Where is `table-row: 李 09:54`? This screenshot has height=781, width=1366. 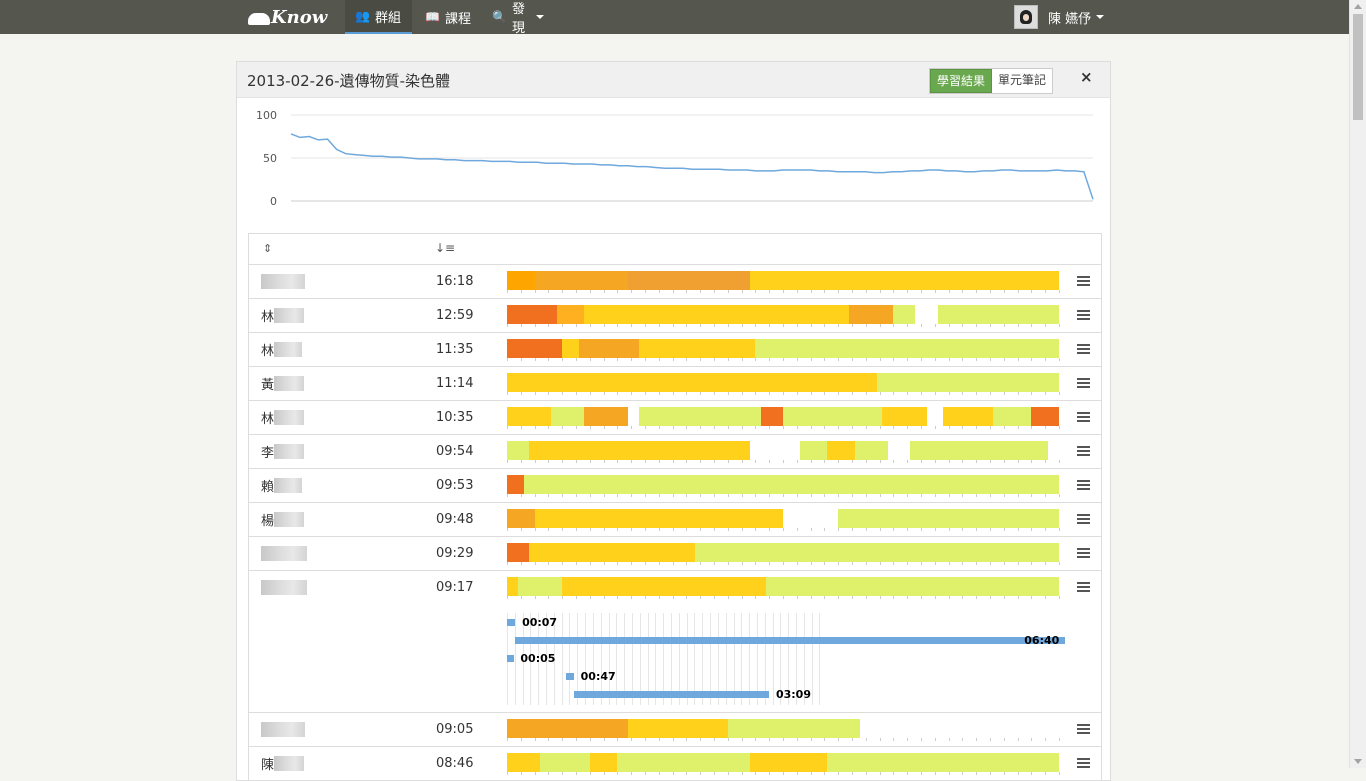 table-row: 李 09:54 is located at coordinates (675, 452).